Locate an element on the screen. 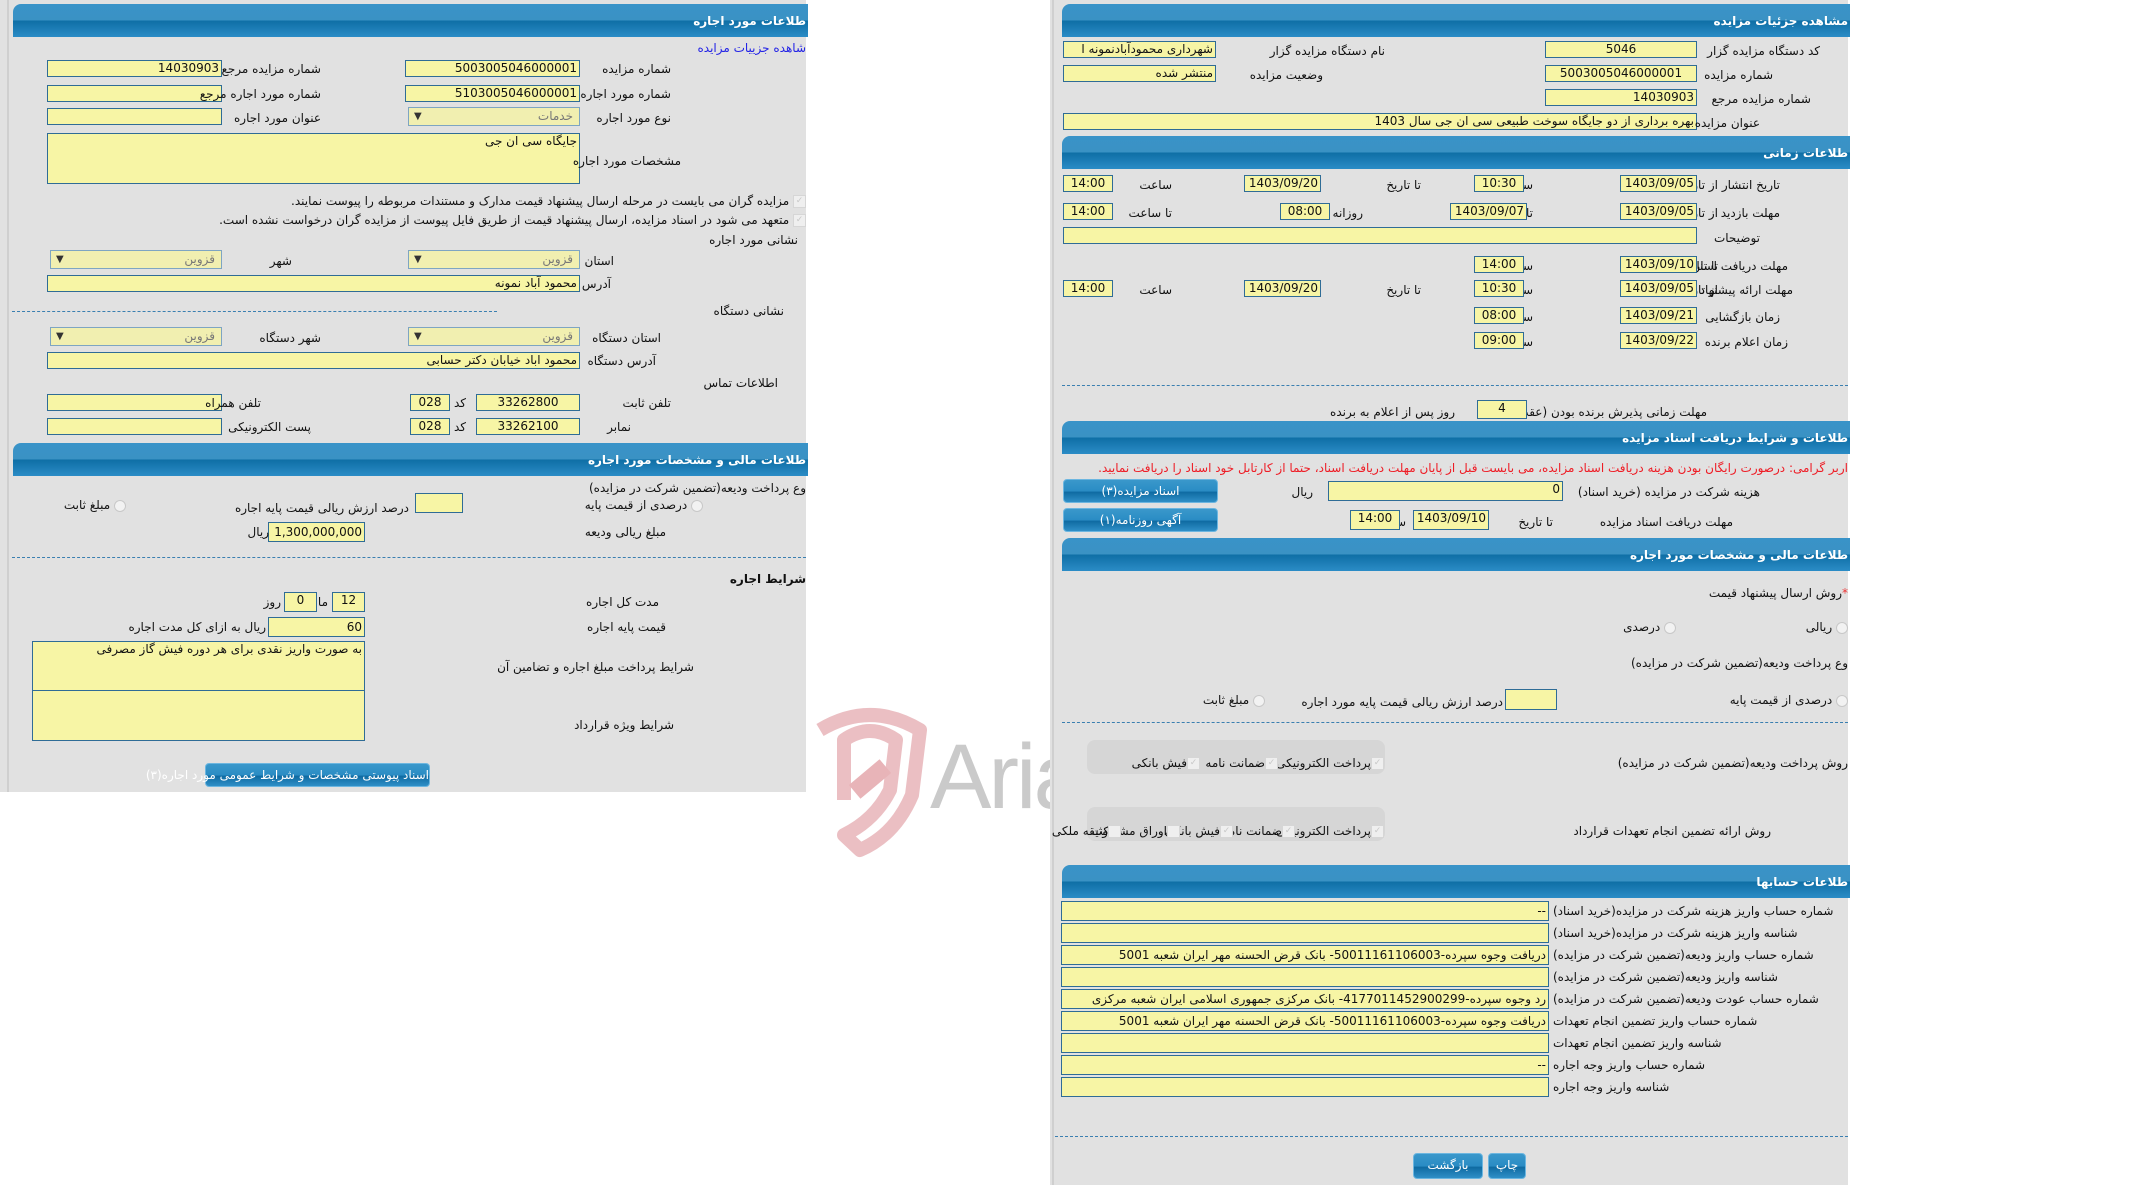 The height and width of the screenshot is (1185, 2150). offer-from-time: 10:30 is located at coordinates (1499, 288).